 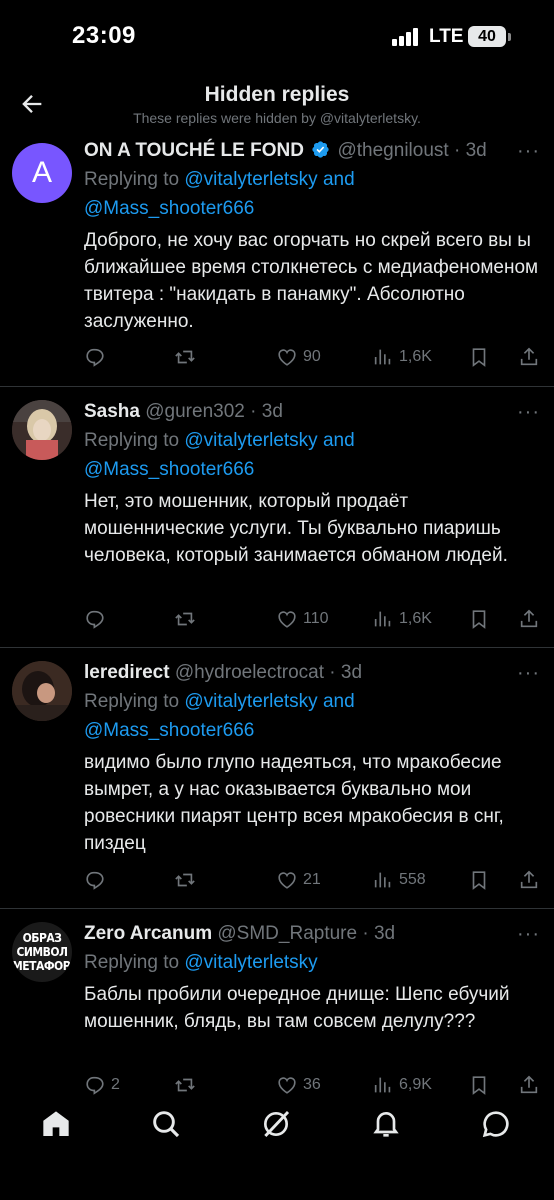 I want to click on author-handle: @SMD_Rapture, so click(x=287, y=933).